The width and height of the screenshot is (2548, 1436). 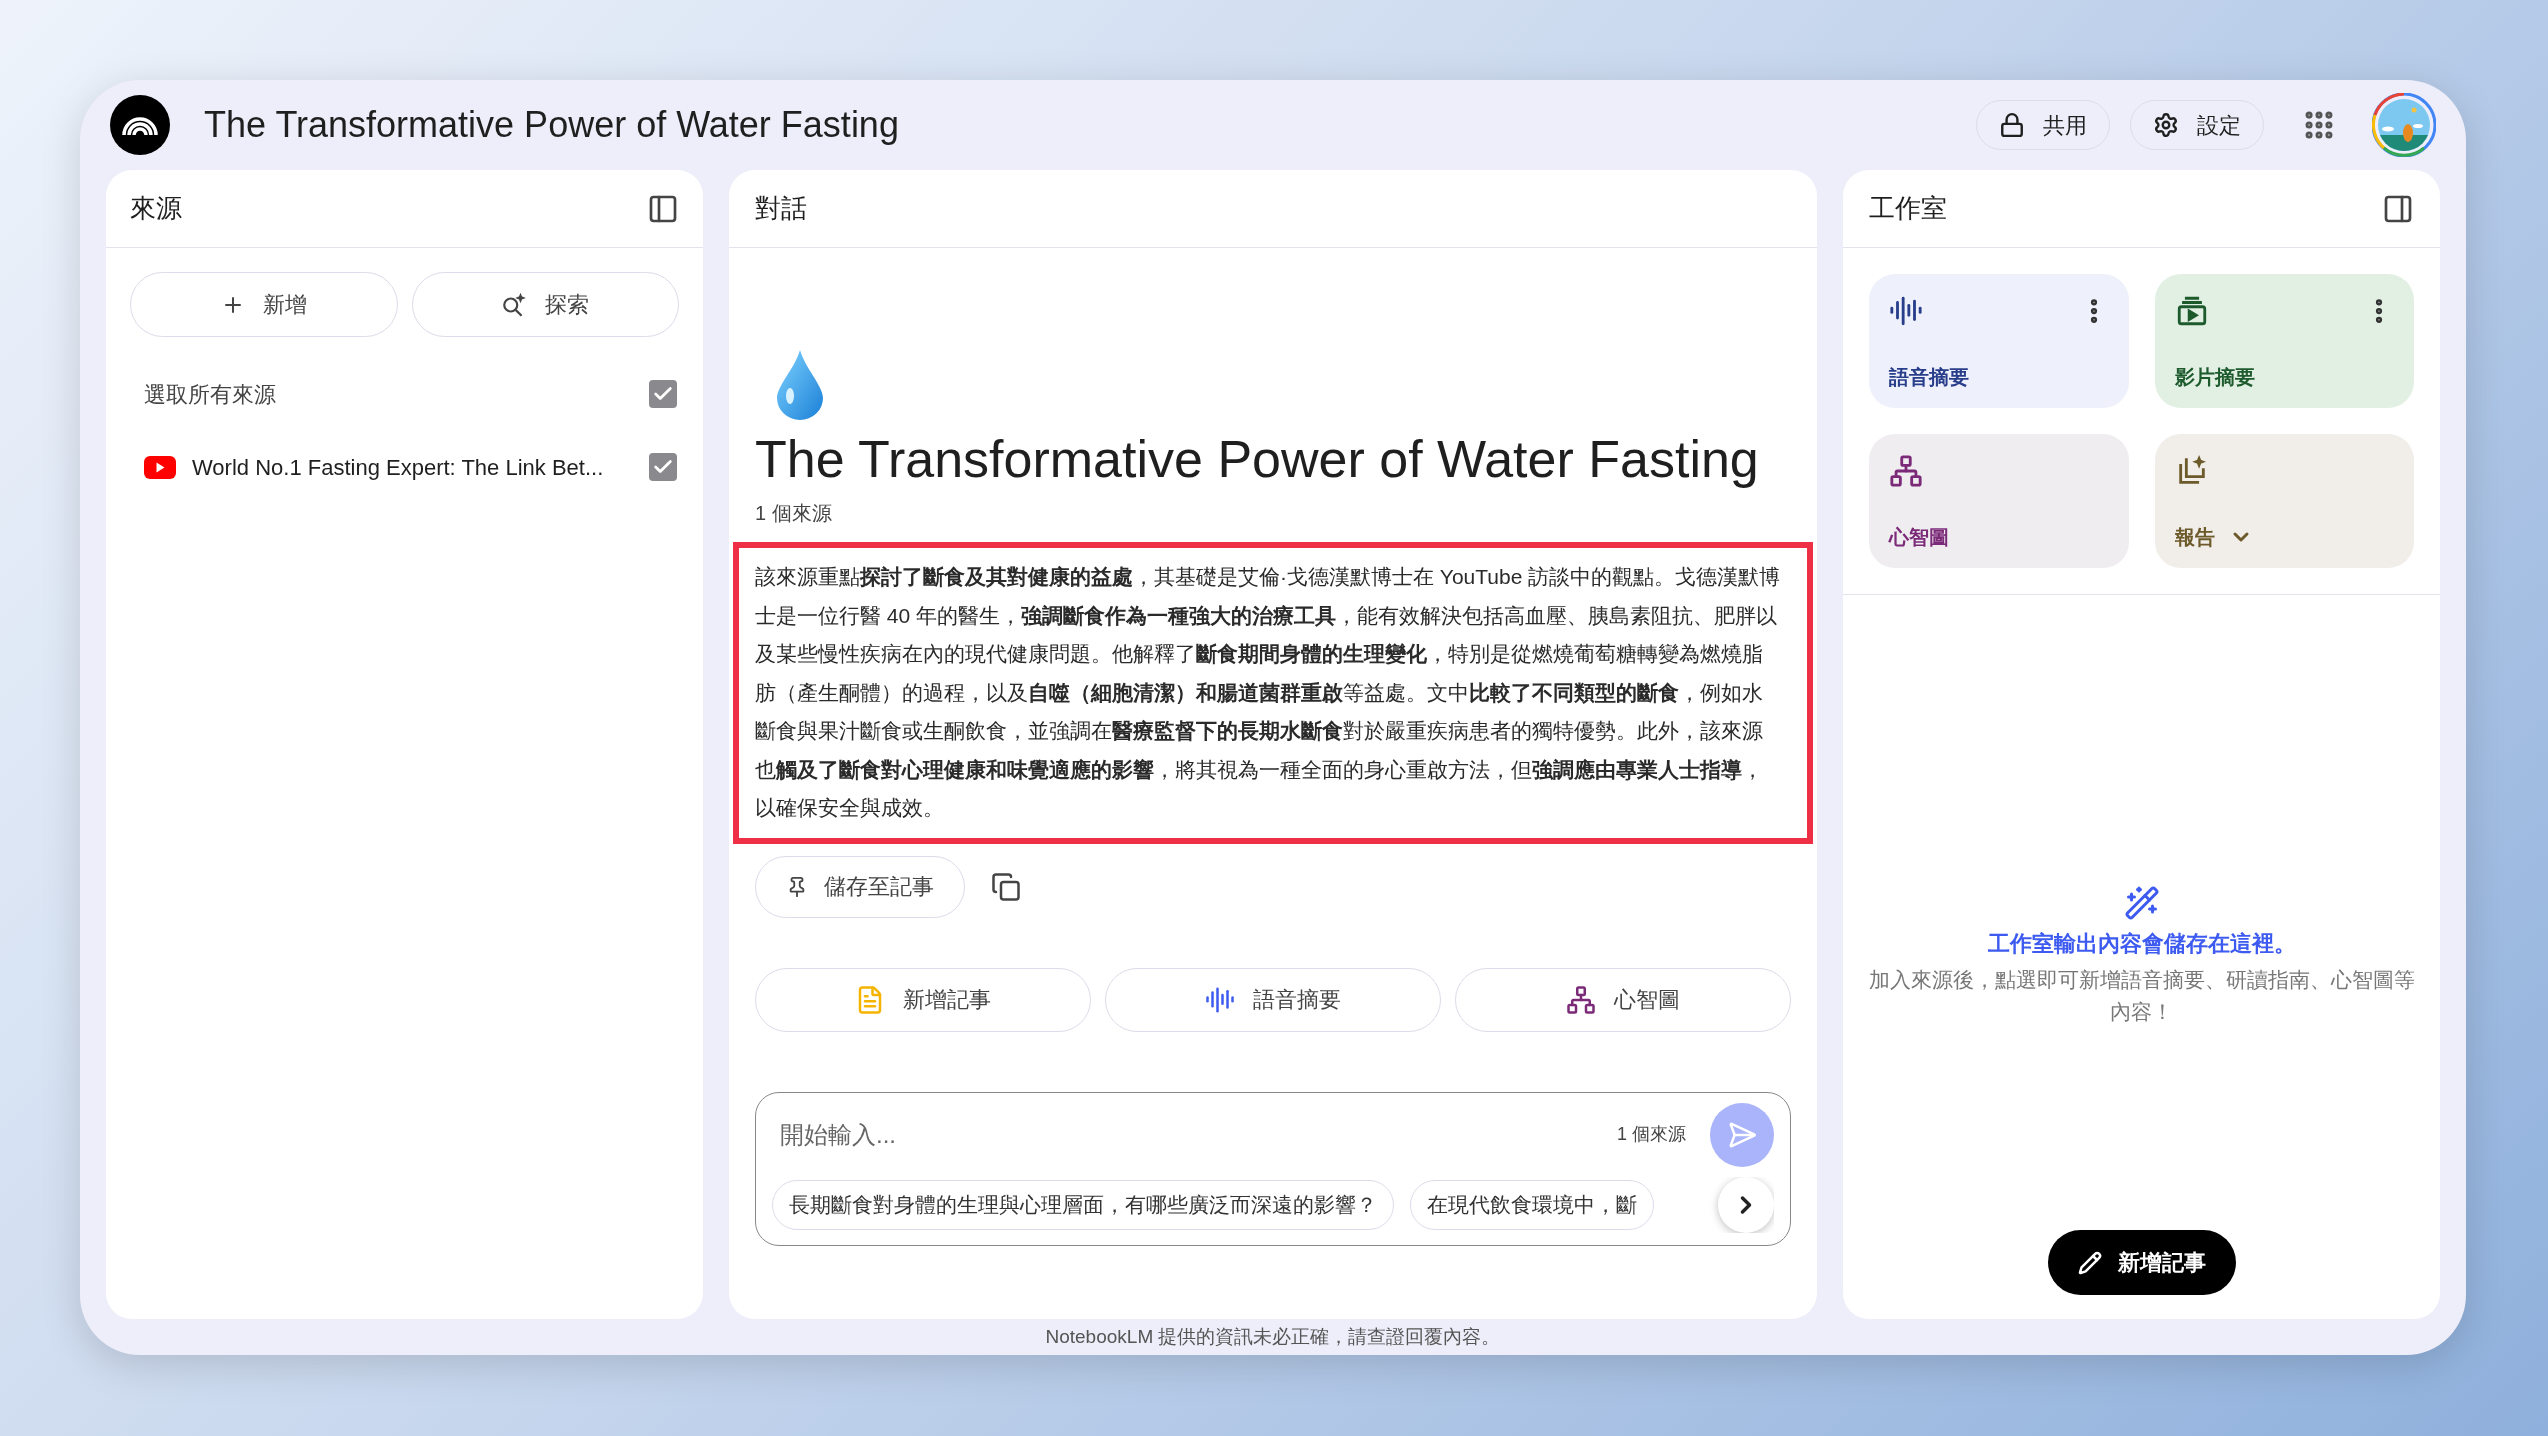 What do you see at coordinates (156, 208) in the screenshot?
I see `panel-title: 來源` at bounding box center [156, 208].